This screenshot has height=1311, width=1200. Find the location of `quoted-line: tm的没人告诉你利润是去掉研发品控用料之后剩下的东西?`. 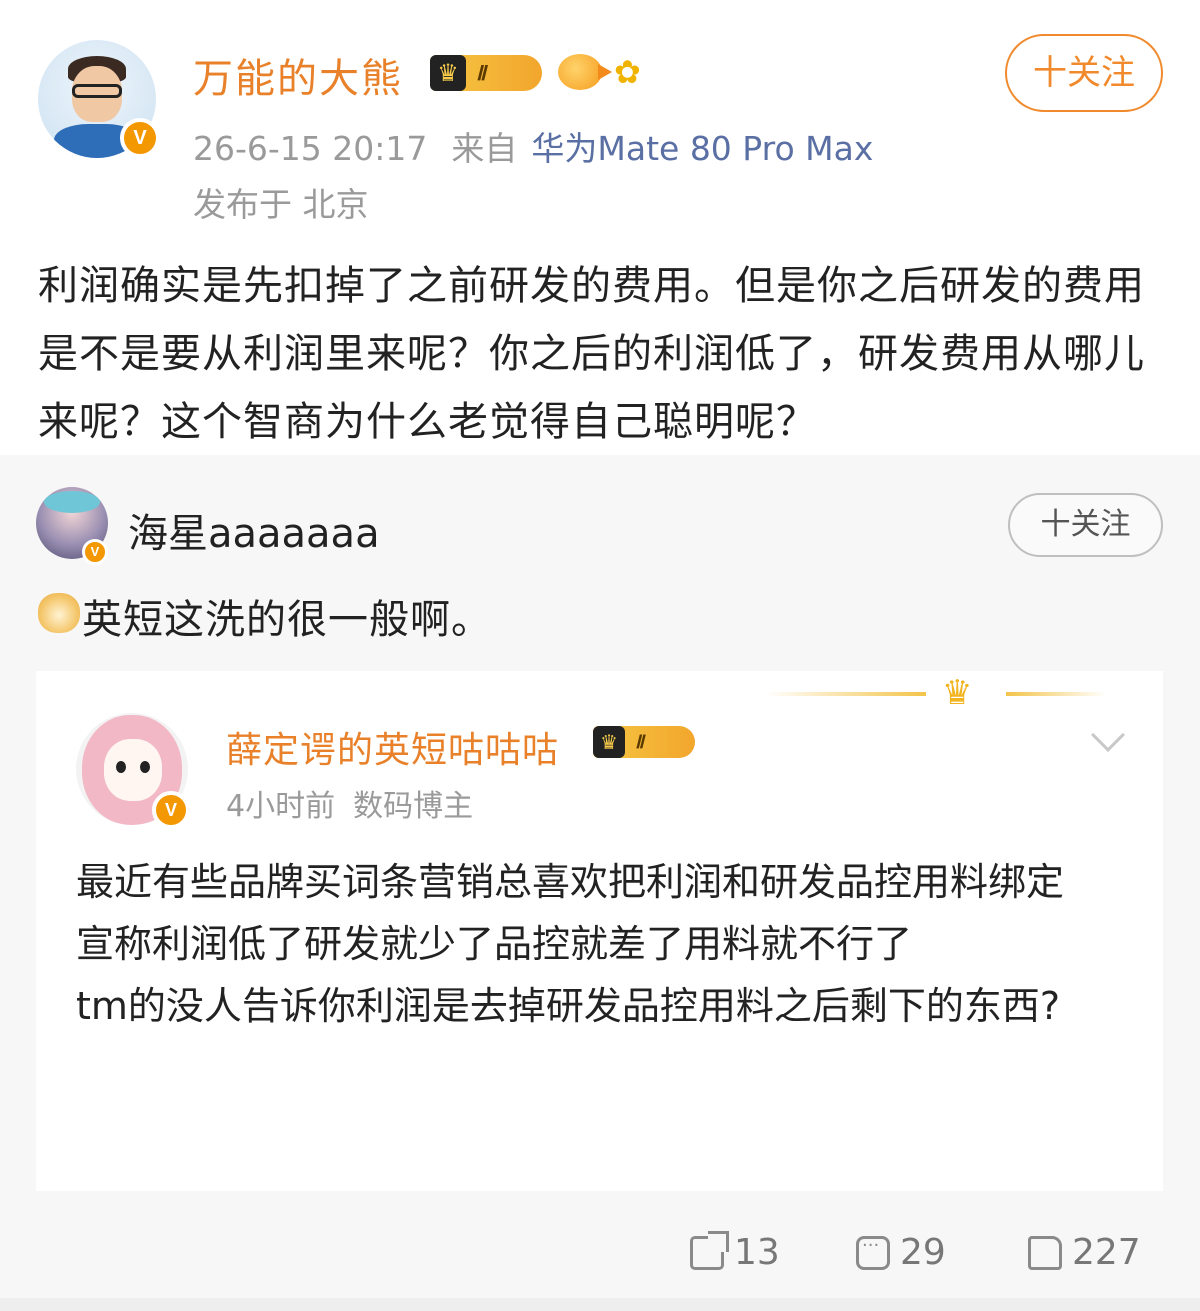

quoted-line: tm的没人告诉你利润是去掉研发品控用料之后剩下的东西? is located at coordinates (568, 1006).